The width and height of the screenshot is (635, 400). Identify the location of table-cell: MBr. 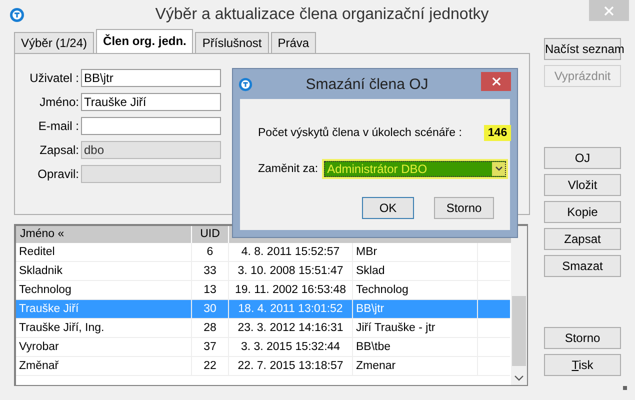
(415, 252).